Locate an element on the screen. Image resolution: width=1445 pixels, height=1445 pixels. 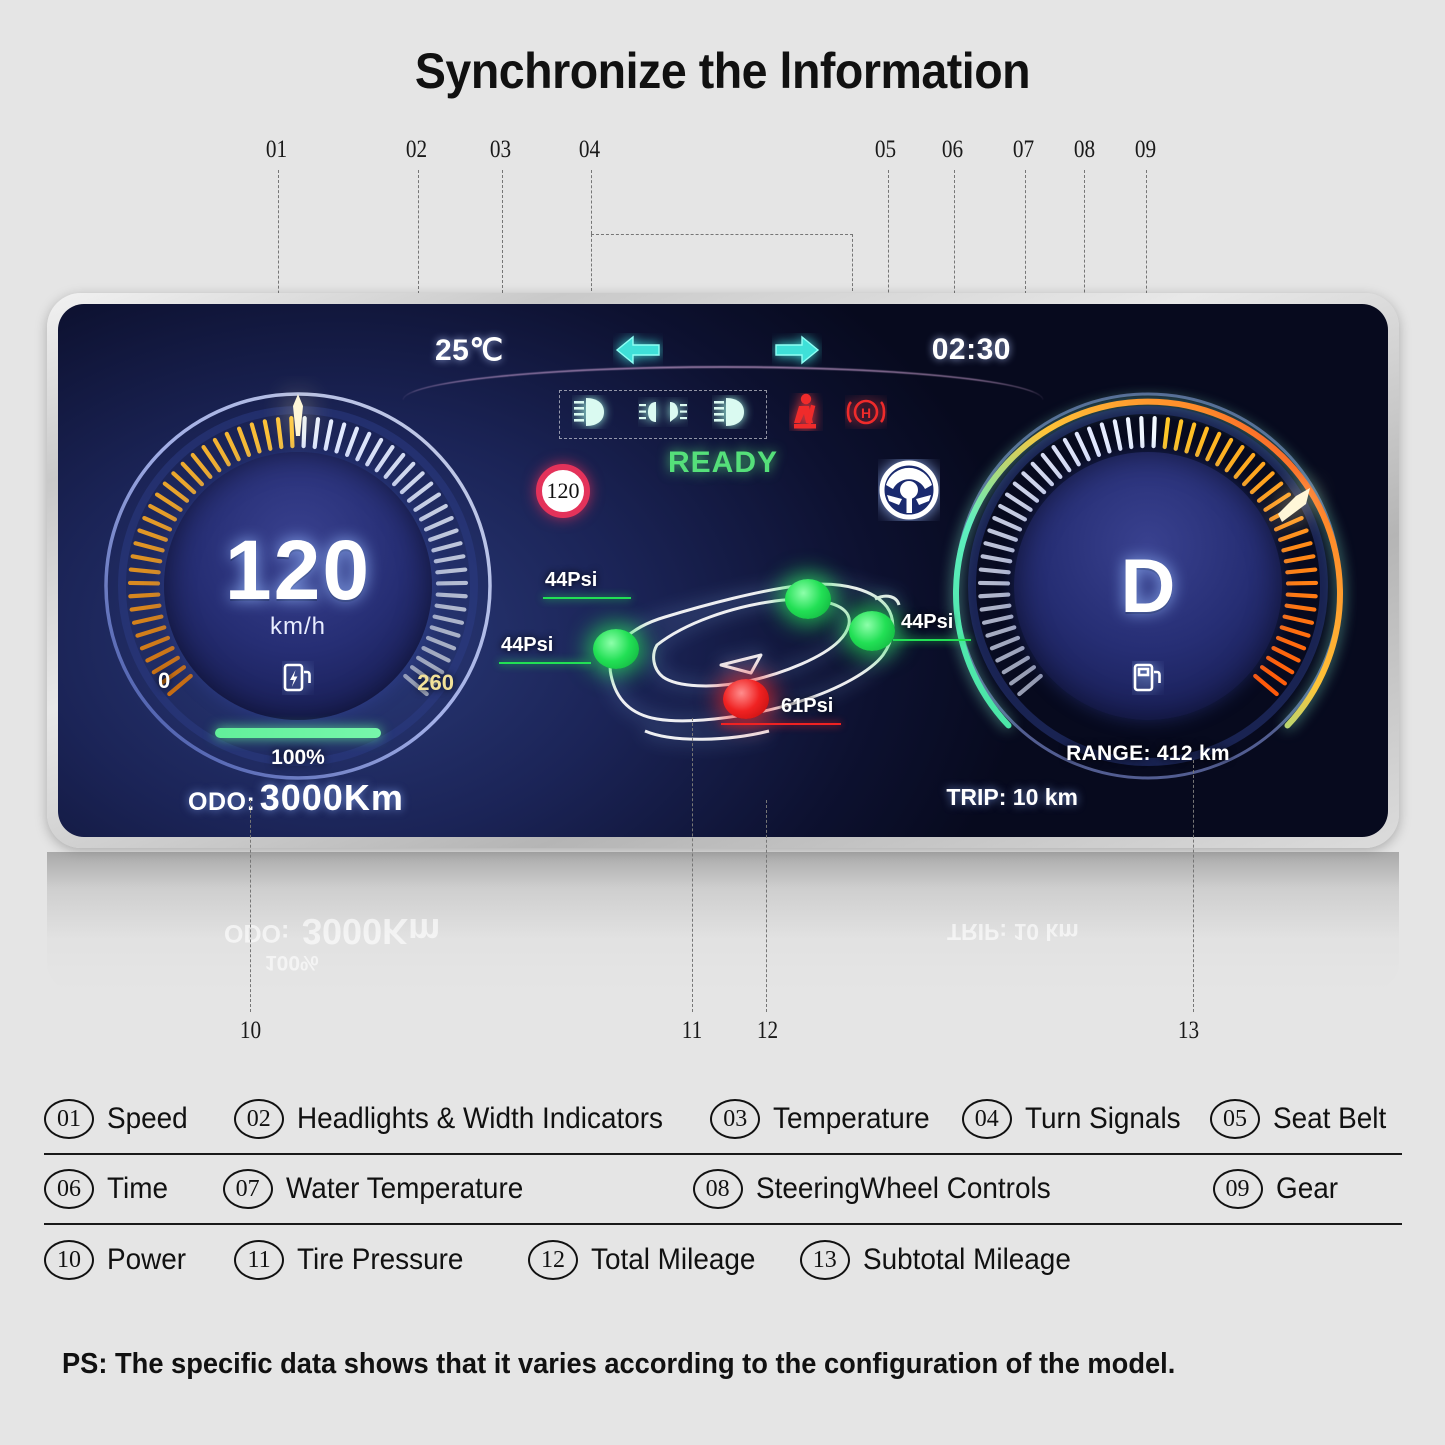
odometer: ODO: 3000Km is located at coordinates (296, 798).